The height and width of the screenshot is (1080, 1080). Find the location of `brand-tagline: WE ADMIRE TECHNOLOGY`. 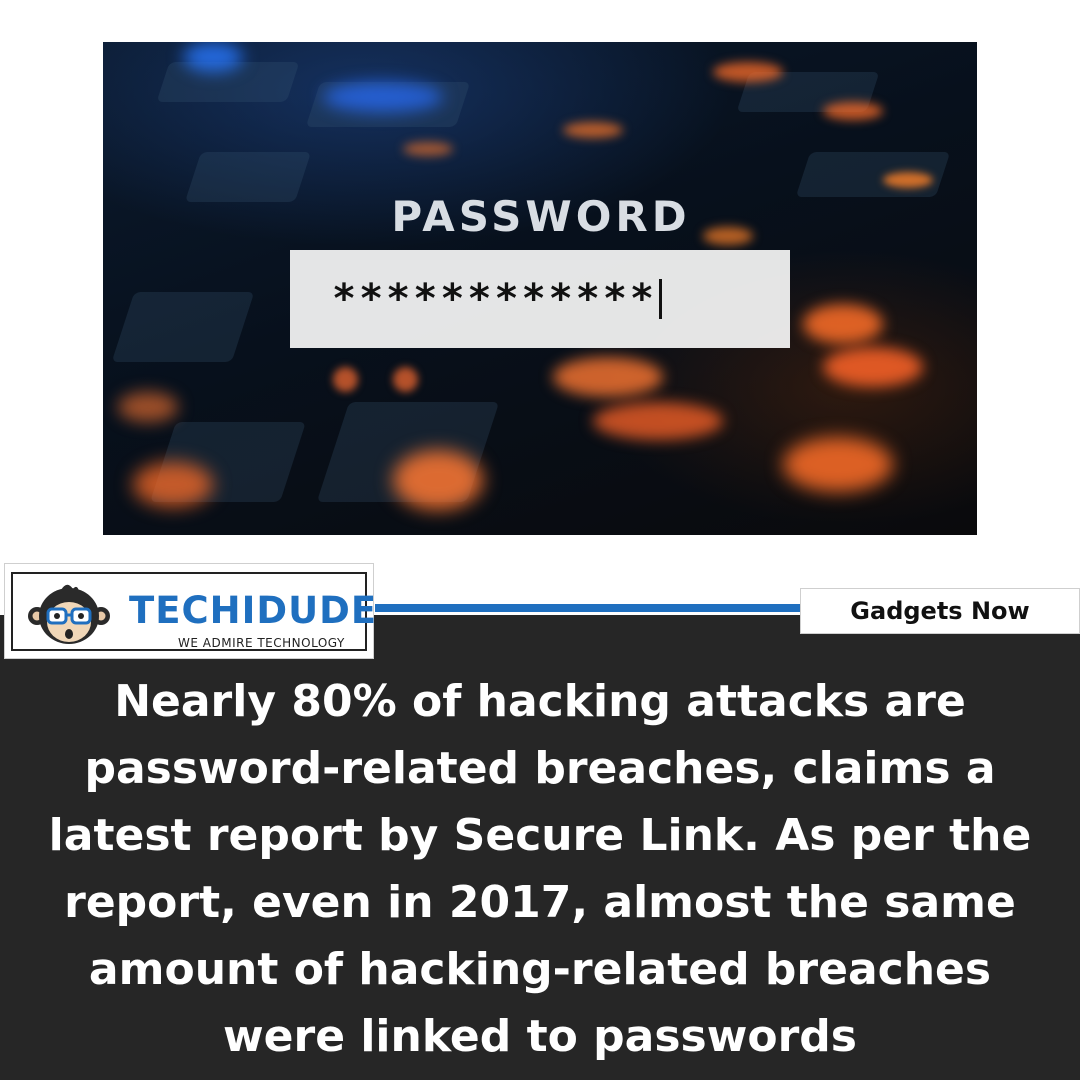

brand-tagline: WE ADMIRE TECHNOLOGY is located at coordinates (261, 643).